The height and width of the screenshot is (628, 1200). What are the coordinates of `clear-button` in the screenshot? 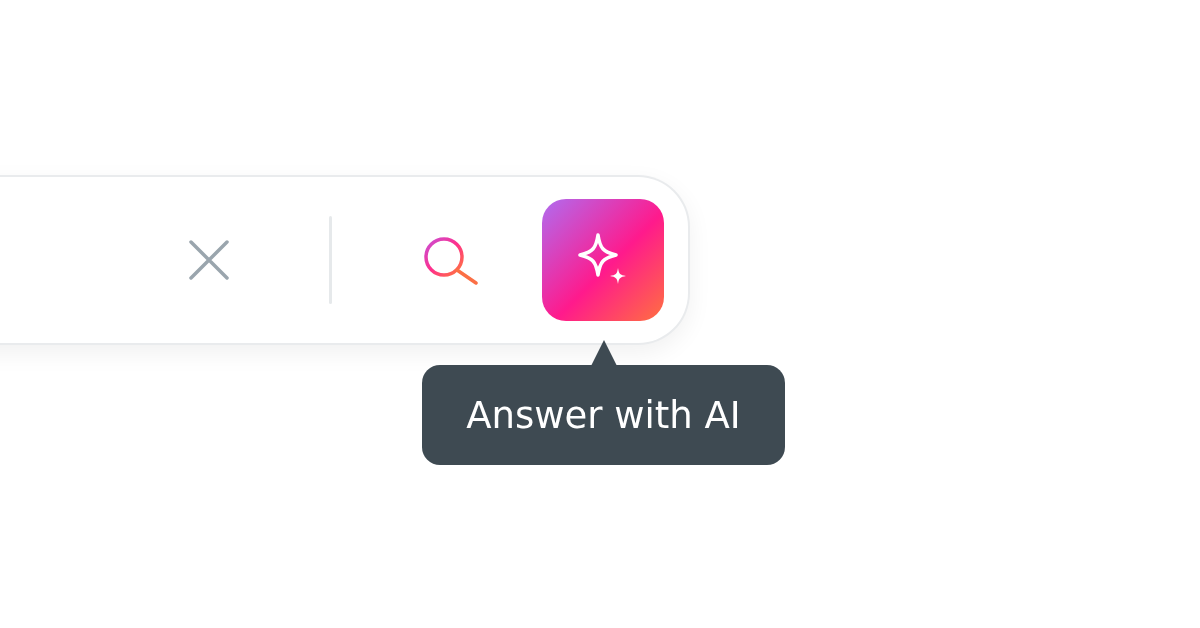 It's located at (209, 260).